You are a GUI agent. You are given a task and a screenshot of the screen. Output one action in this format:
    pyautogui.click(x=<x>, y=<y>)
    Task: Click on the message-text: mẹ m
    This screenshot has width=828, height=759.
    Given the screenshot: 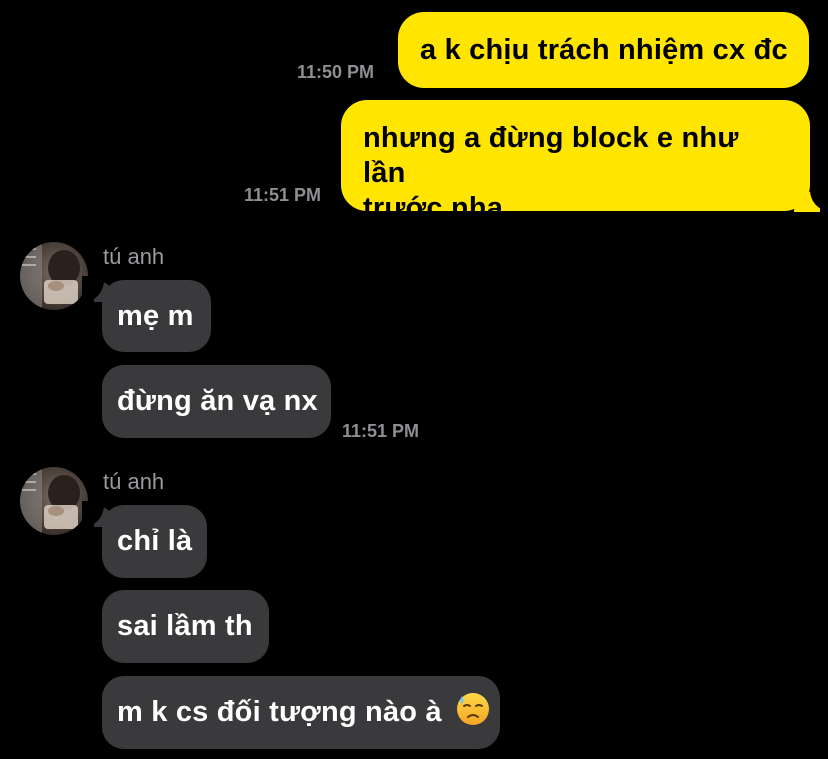 What is the action you would take?
    pyautogui.click(x=155, y=316)
    